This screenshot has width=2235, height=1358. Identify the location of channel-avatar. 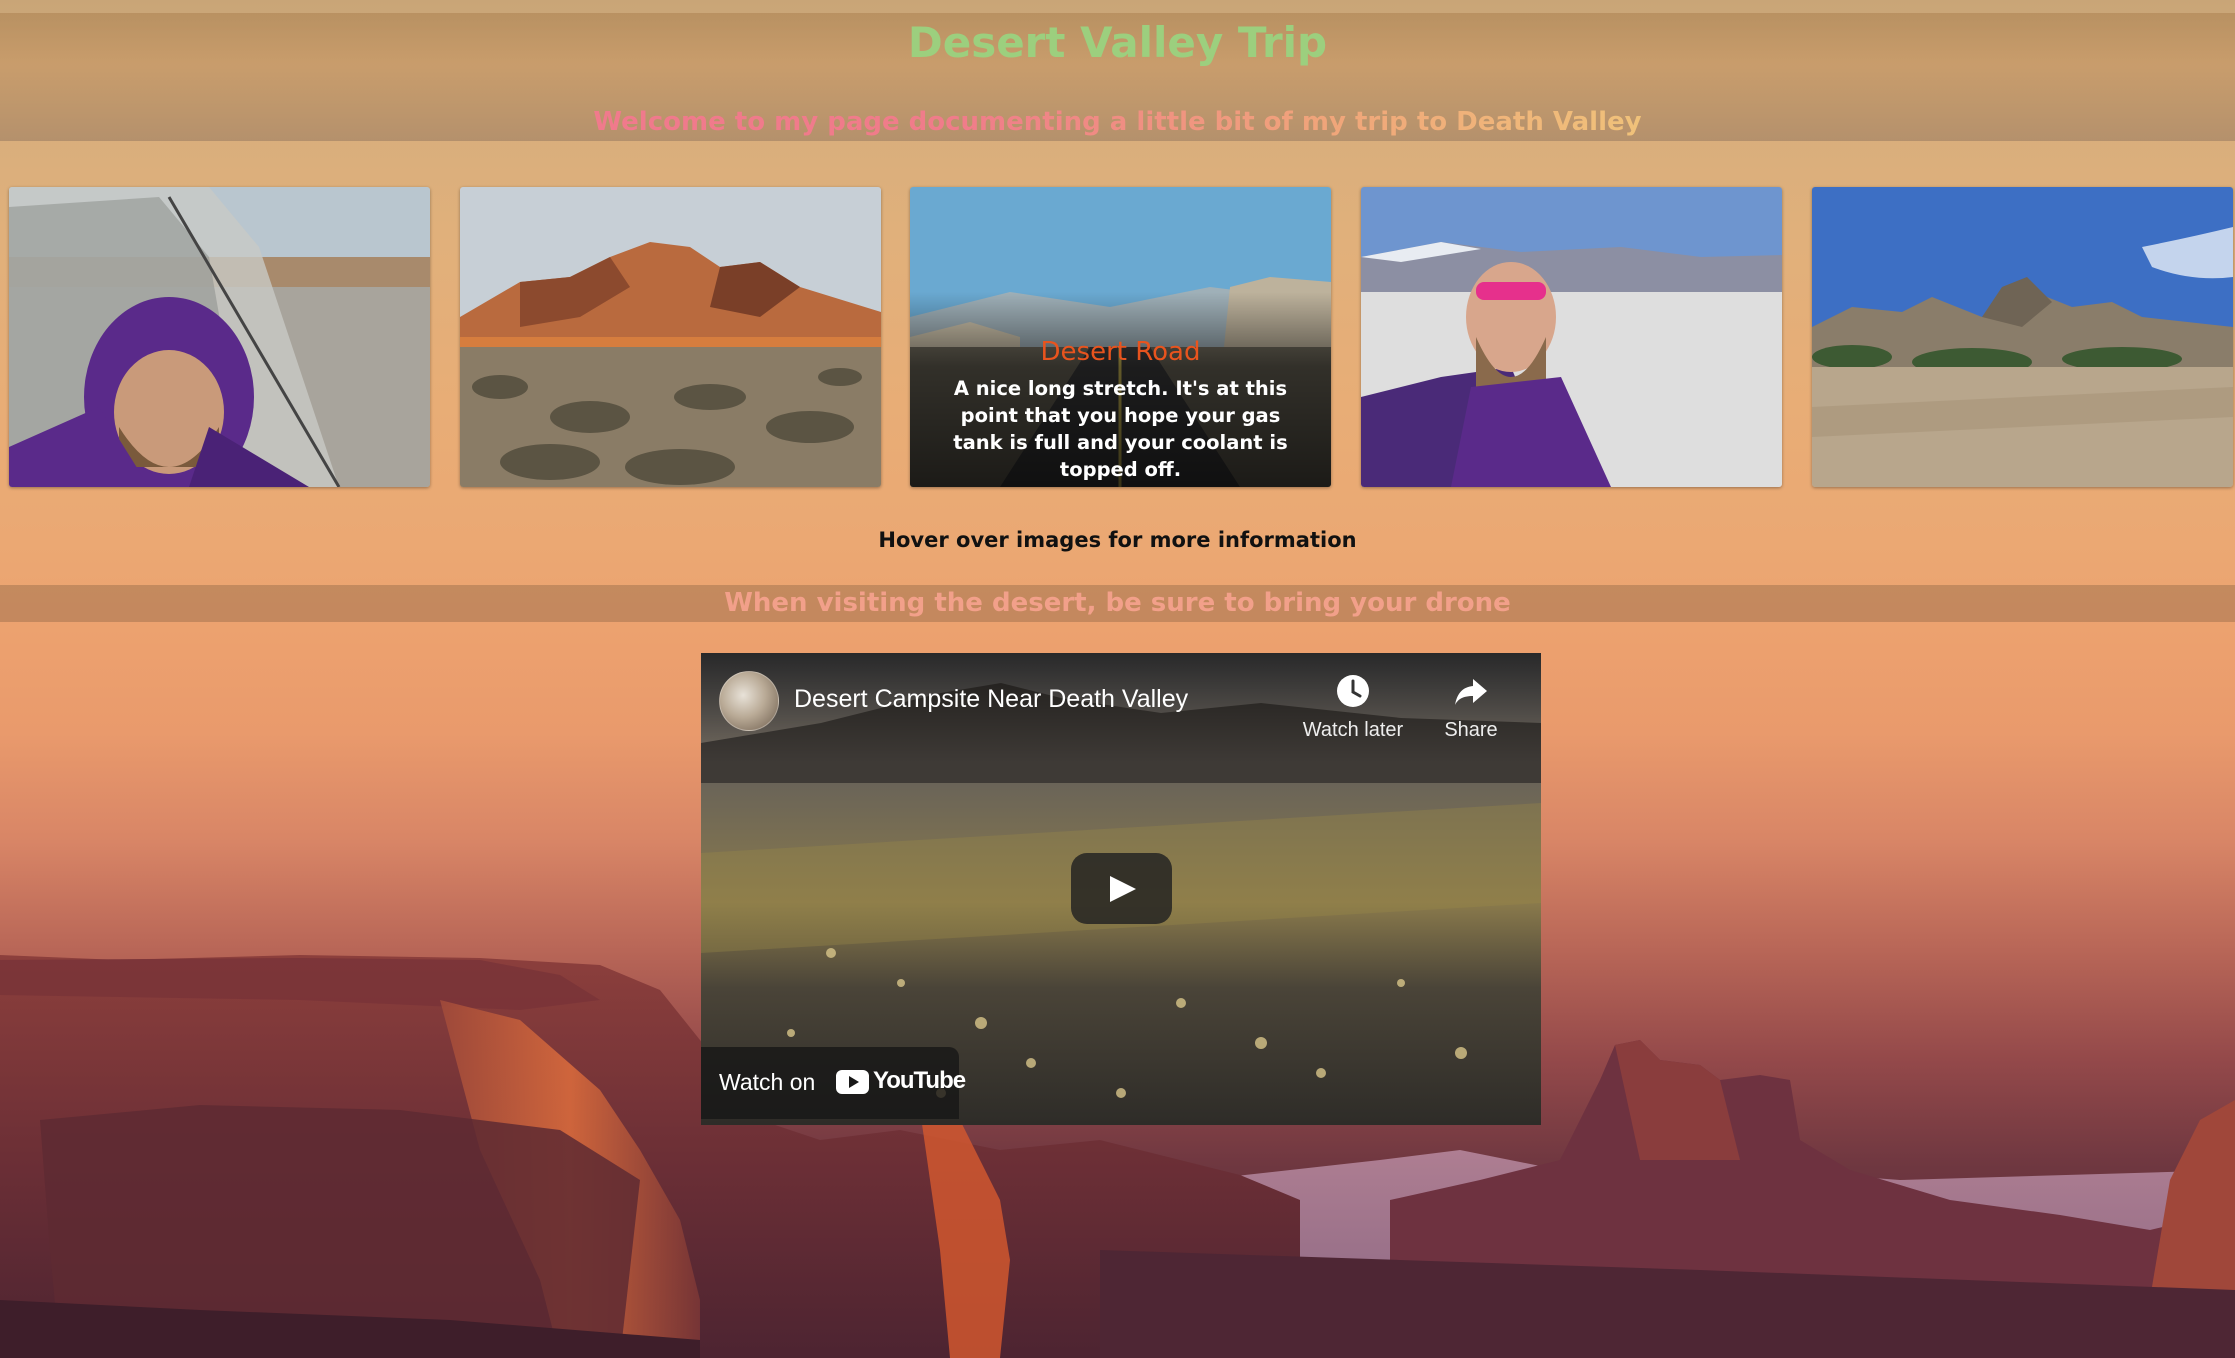
(749, 701).